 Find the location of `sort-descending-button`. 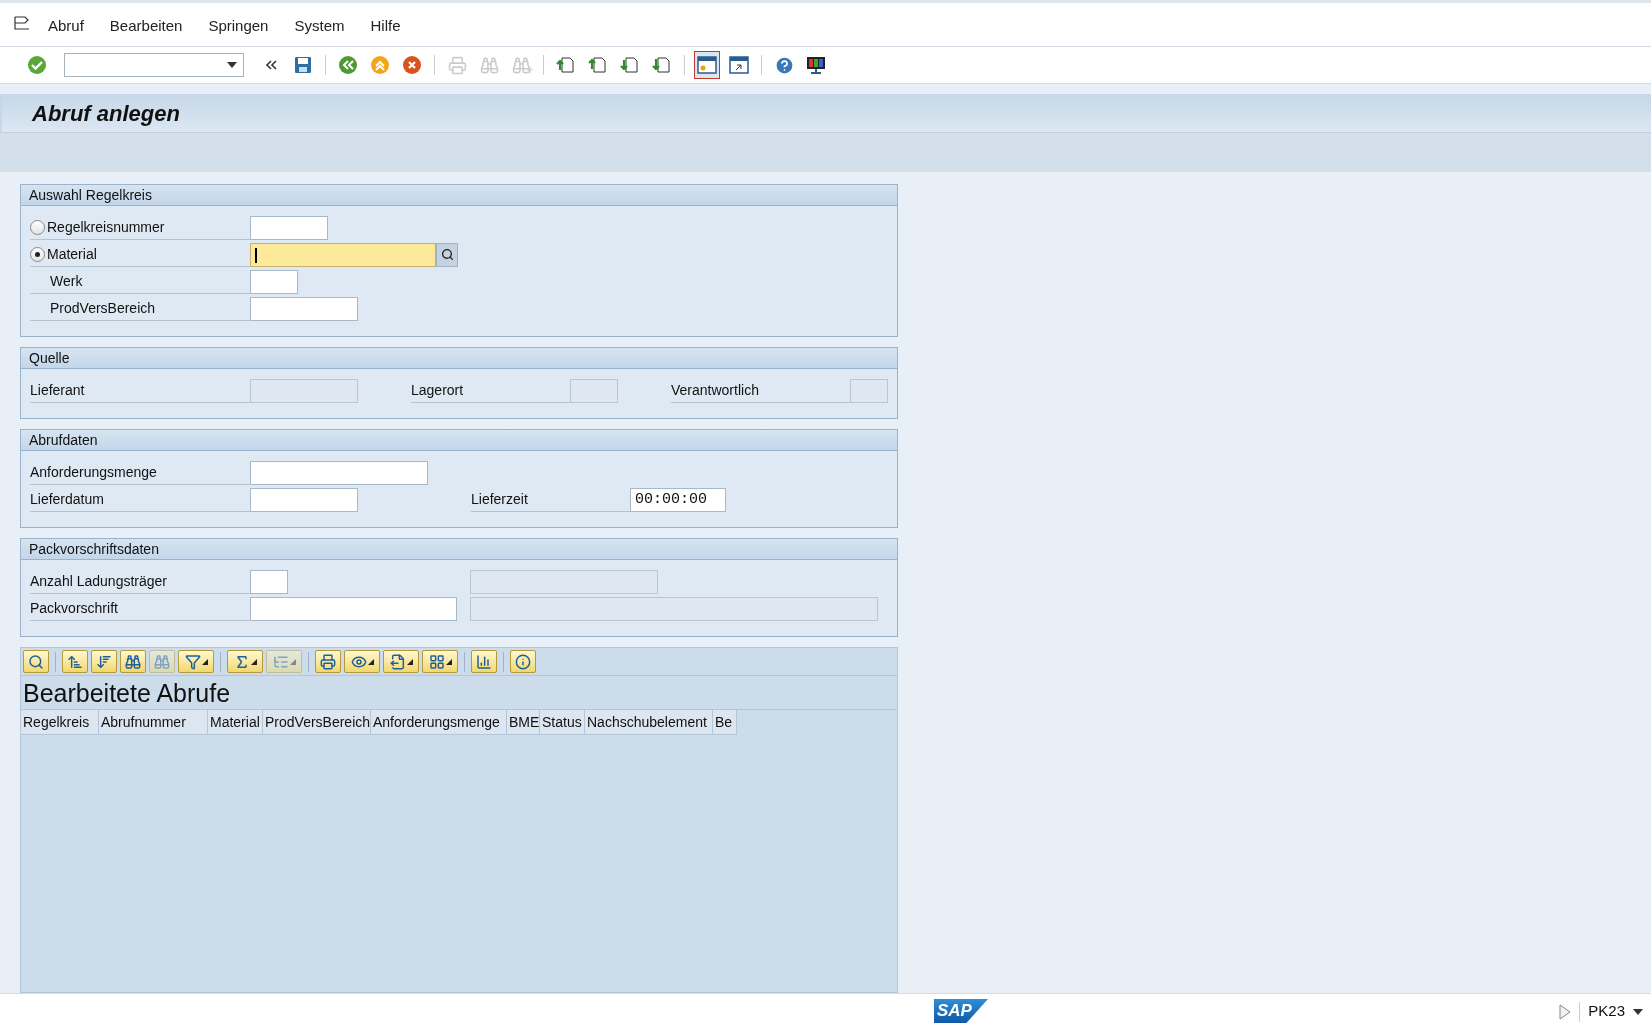

sort-descending-button is located at coordinates (104, 661).